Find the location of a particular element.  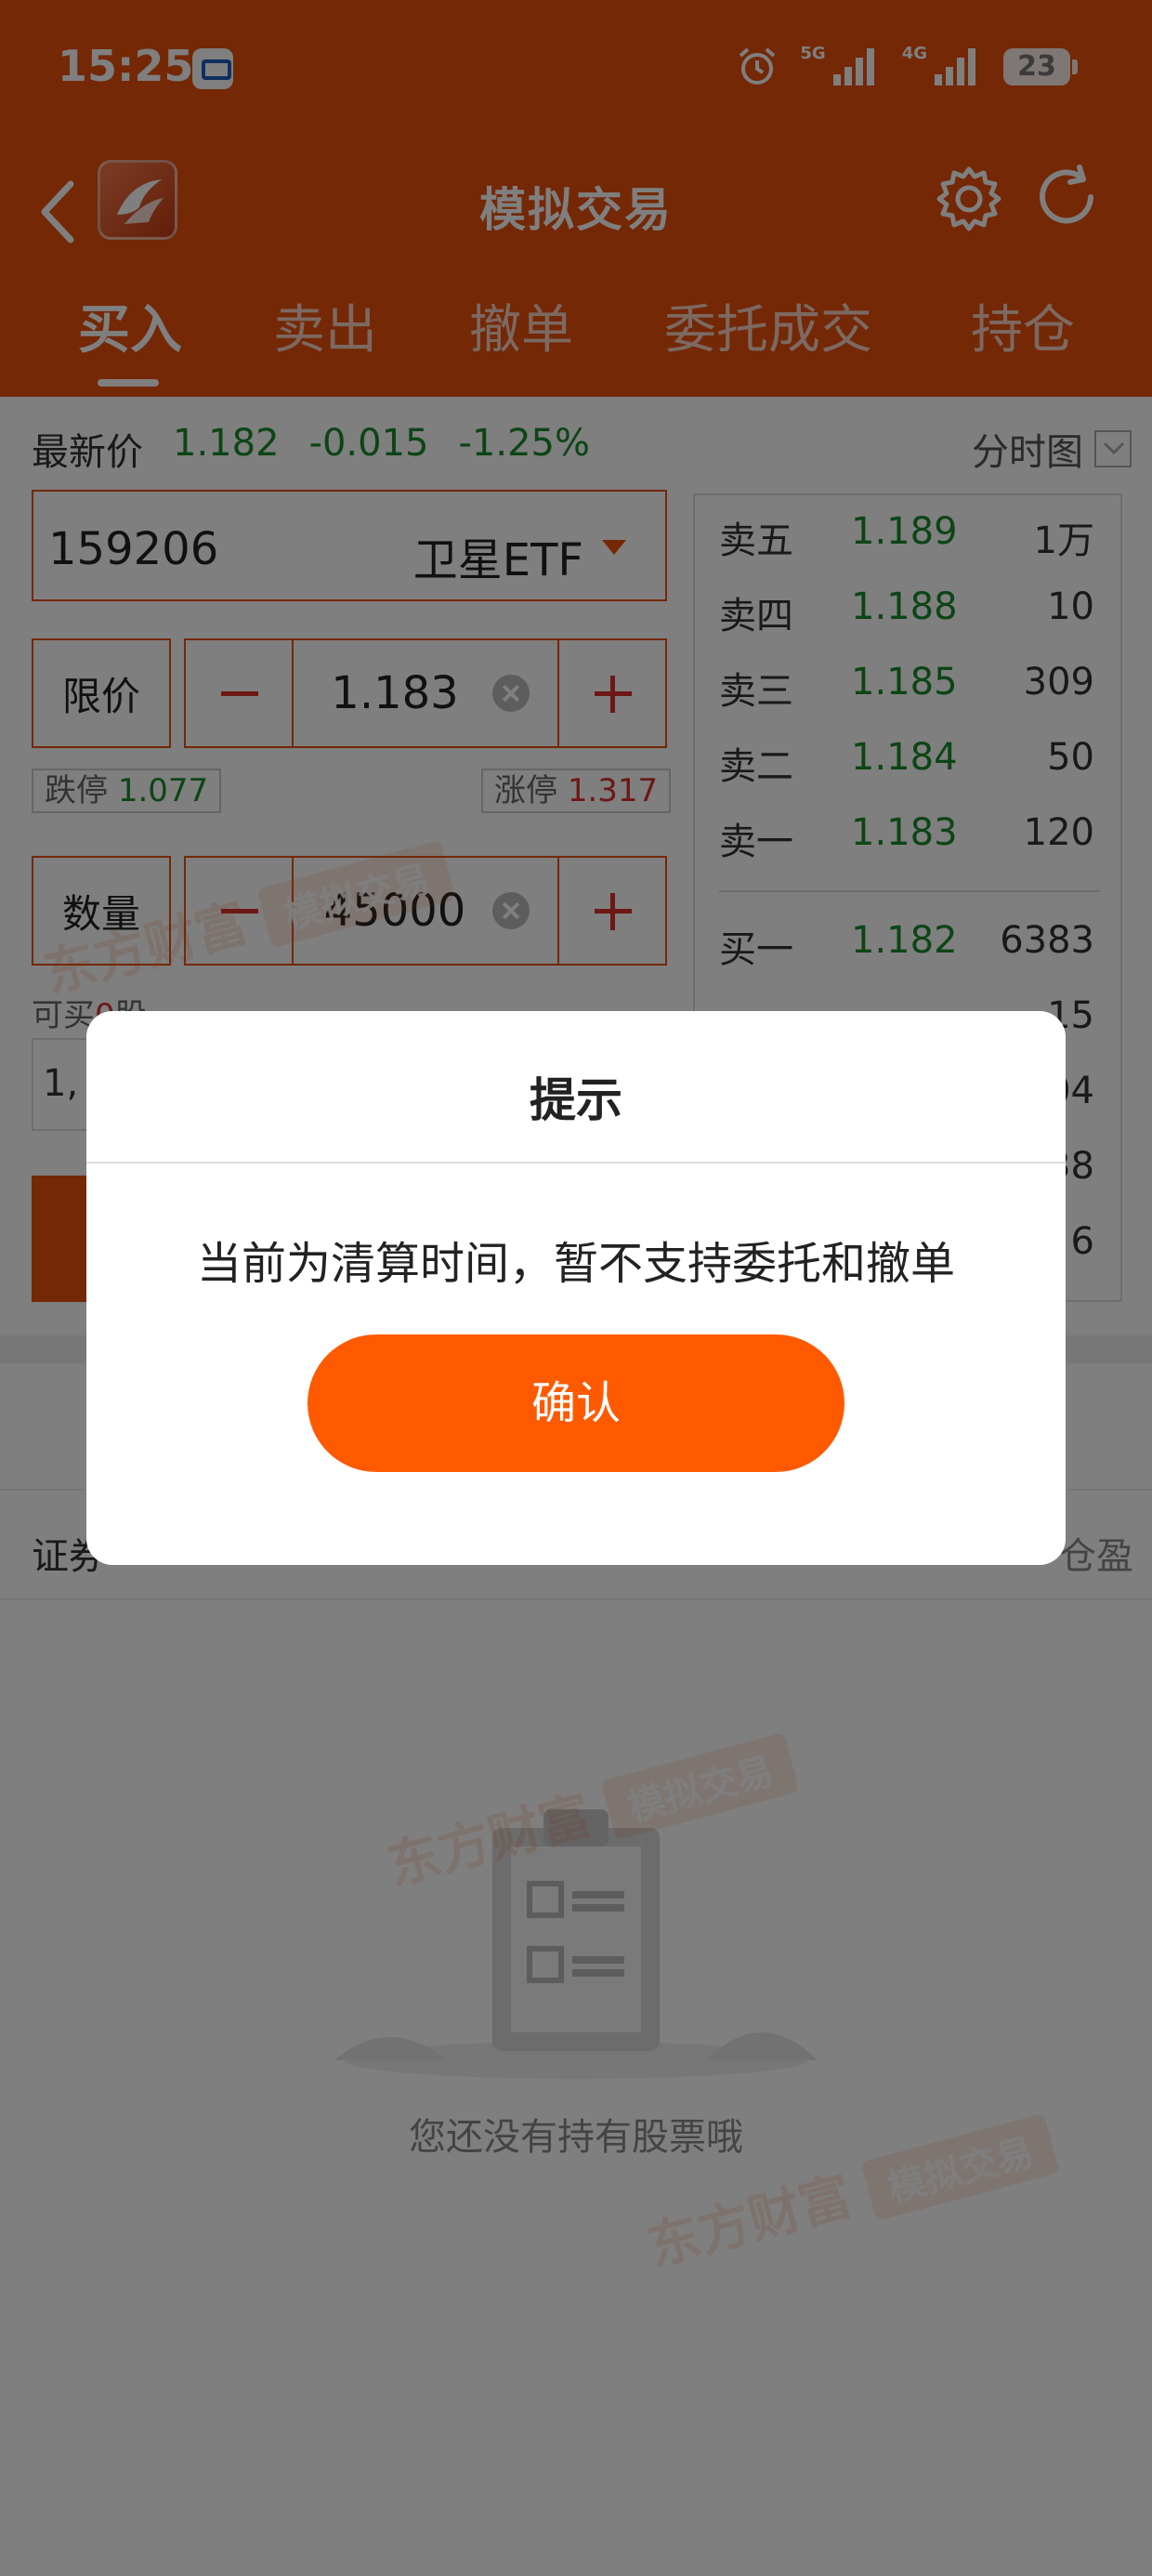

dialog-message: 当前为清算时间，暂不支持委托和撤单 is located at coordinates (575, 1264).